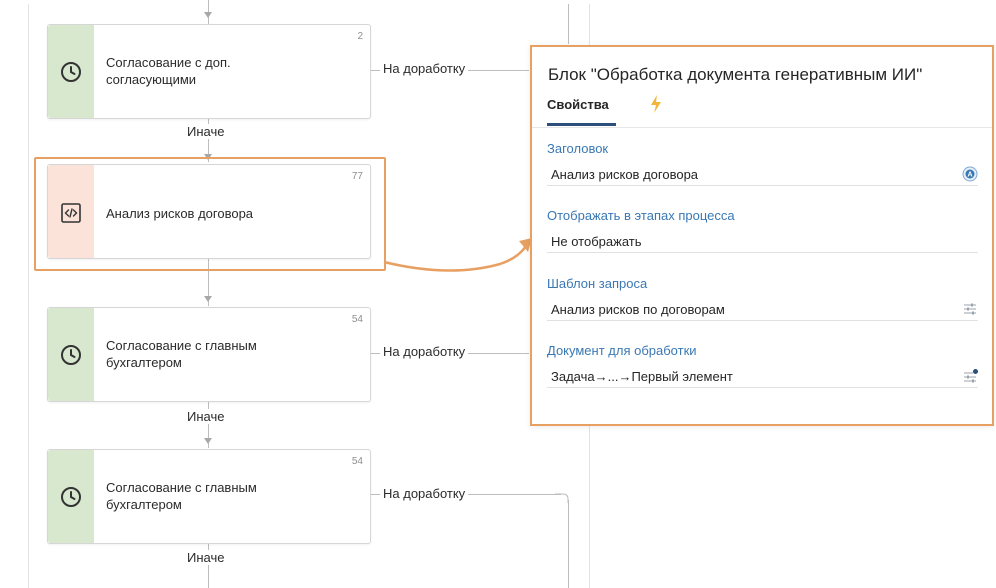 Image resolution: width=996 pixels, height=588 pixels. I want to click on lightning-icon, so click(656, 104).